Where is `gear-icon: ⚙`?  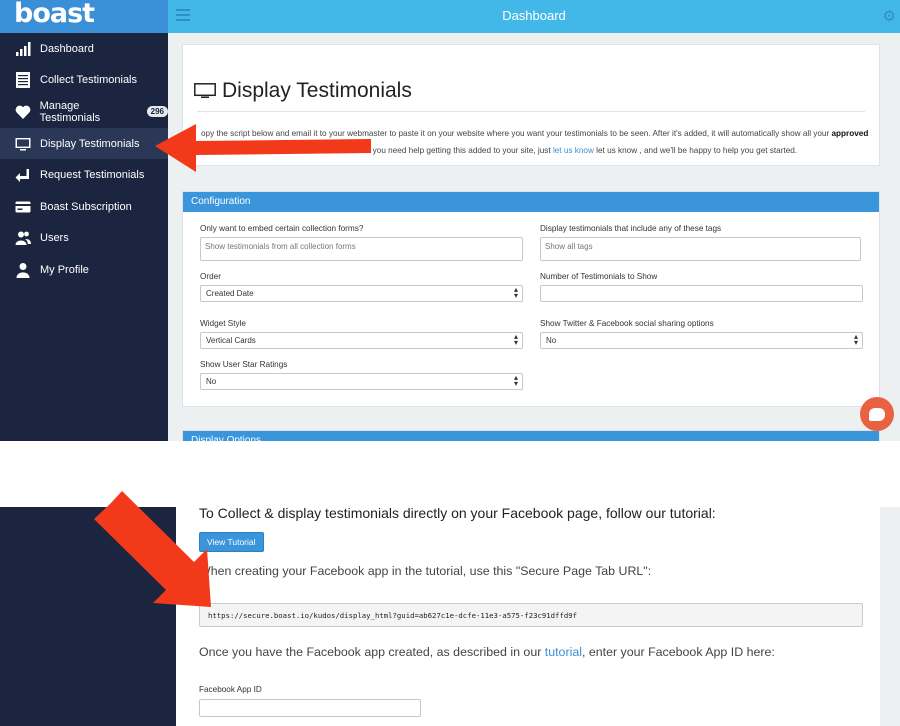
gear-icon: ⚙ is located at coordinates (889, 16).